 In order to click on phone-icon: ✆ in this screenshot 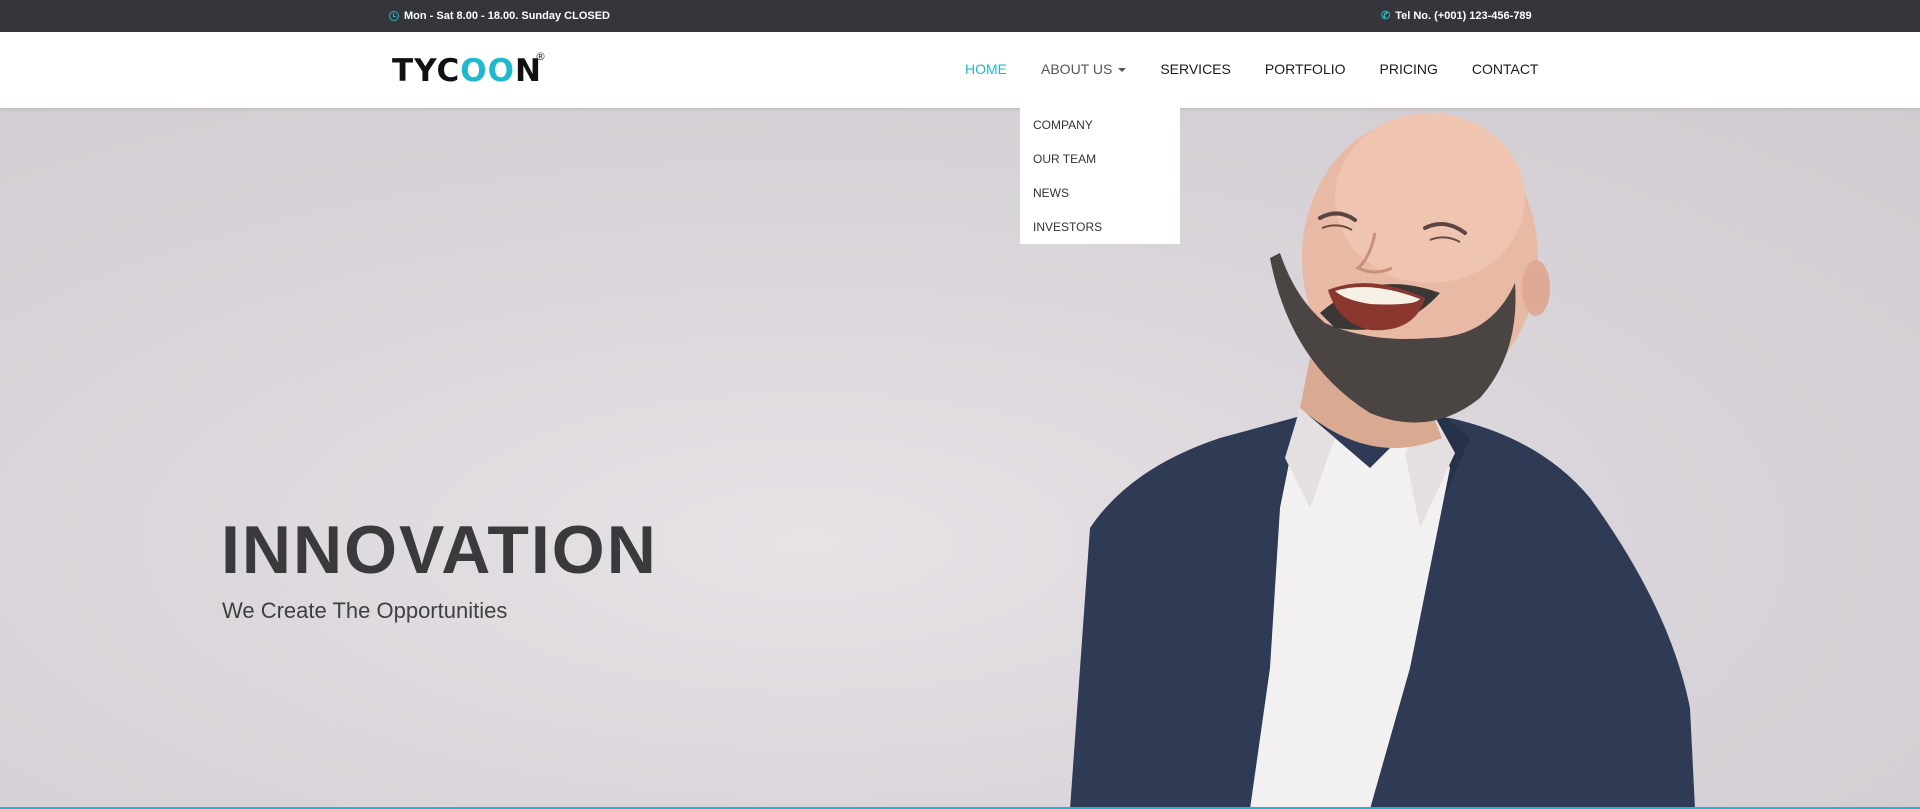, I will do `click(1386, 16)`.